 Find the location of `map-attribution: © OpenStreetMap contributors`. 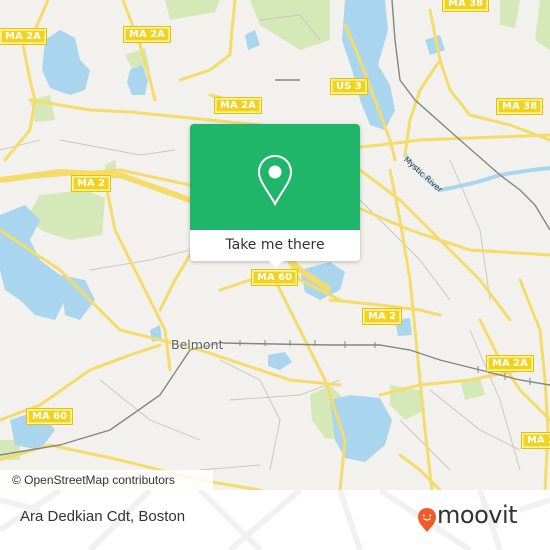

map-attribution: © OpenStreetMap contributors is located at coordinates (106, 480).